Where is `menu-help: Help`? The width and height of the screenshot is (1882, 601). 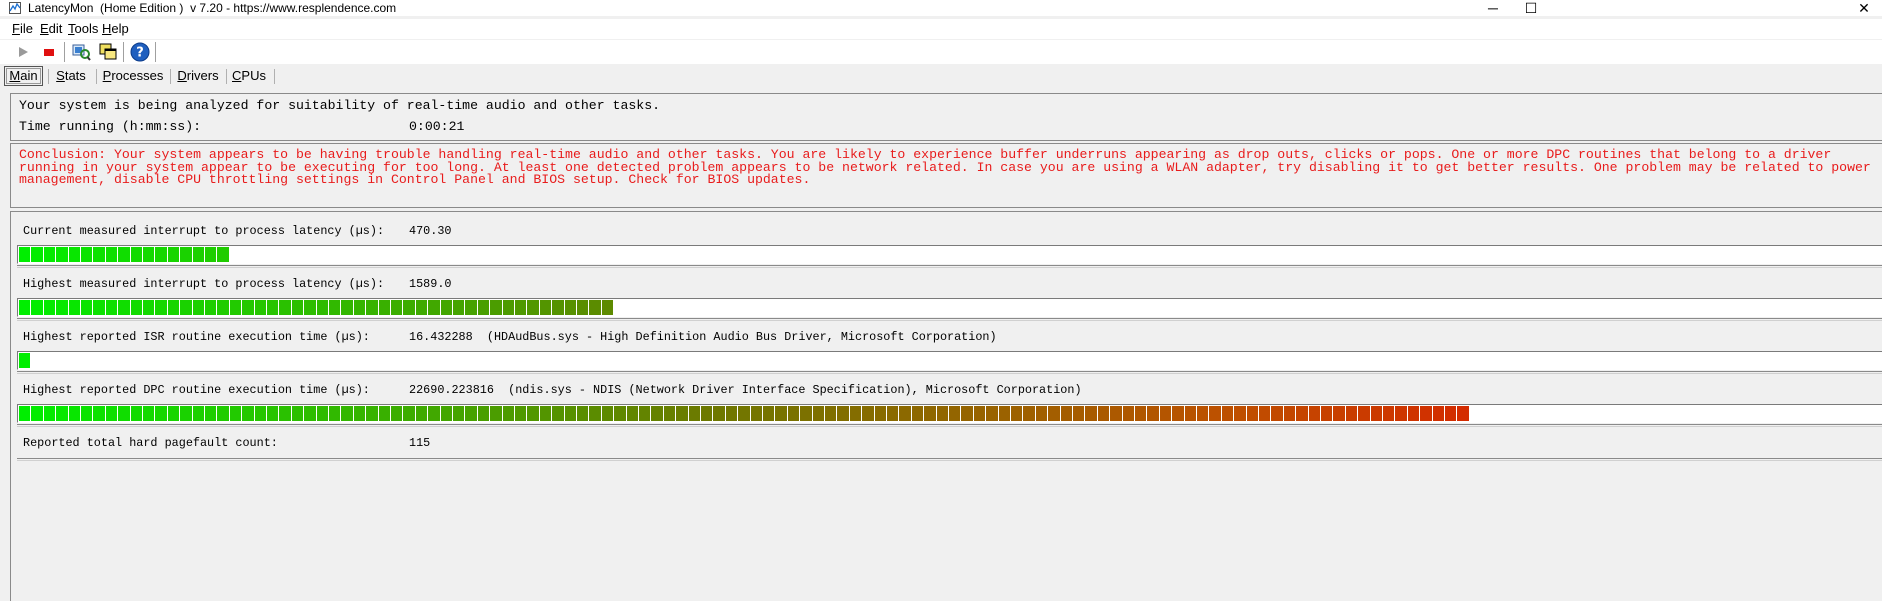 menu-help: Help is located at coordinates (115, 29).